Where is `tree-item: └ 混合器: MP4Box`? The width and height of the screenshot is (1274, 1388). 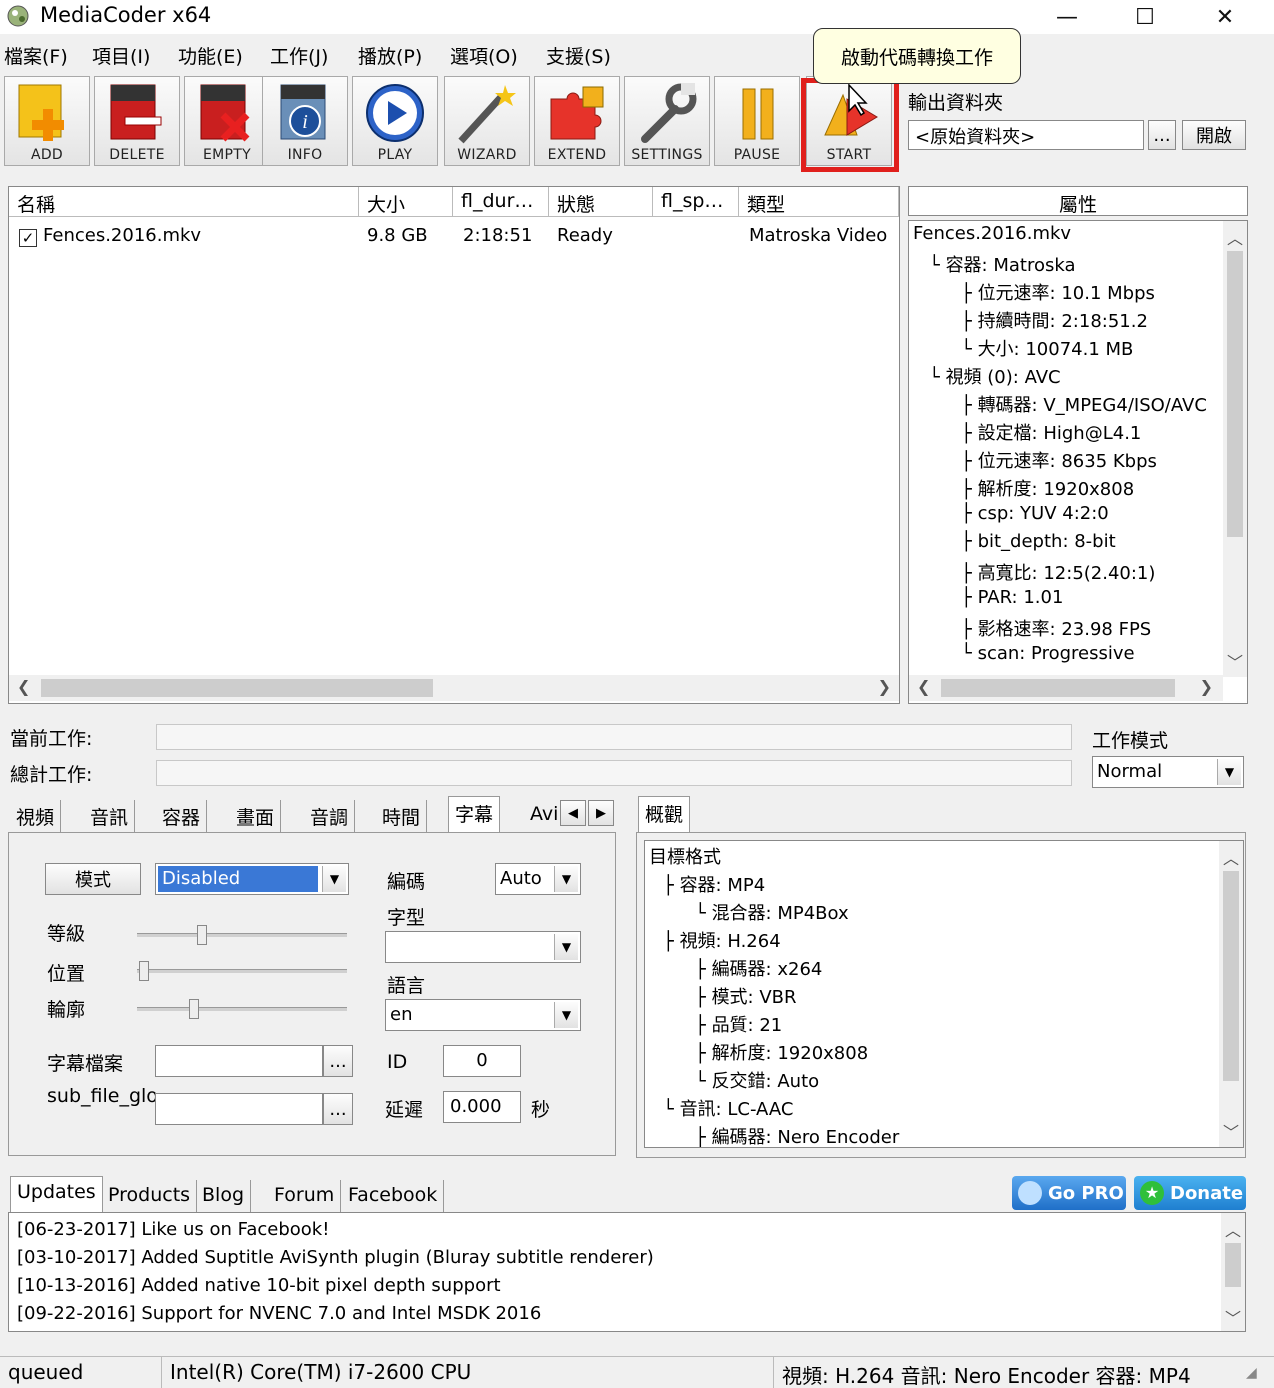
tree-item: └ 混合器: MP4Box is located at coordinates (772, 912).